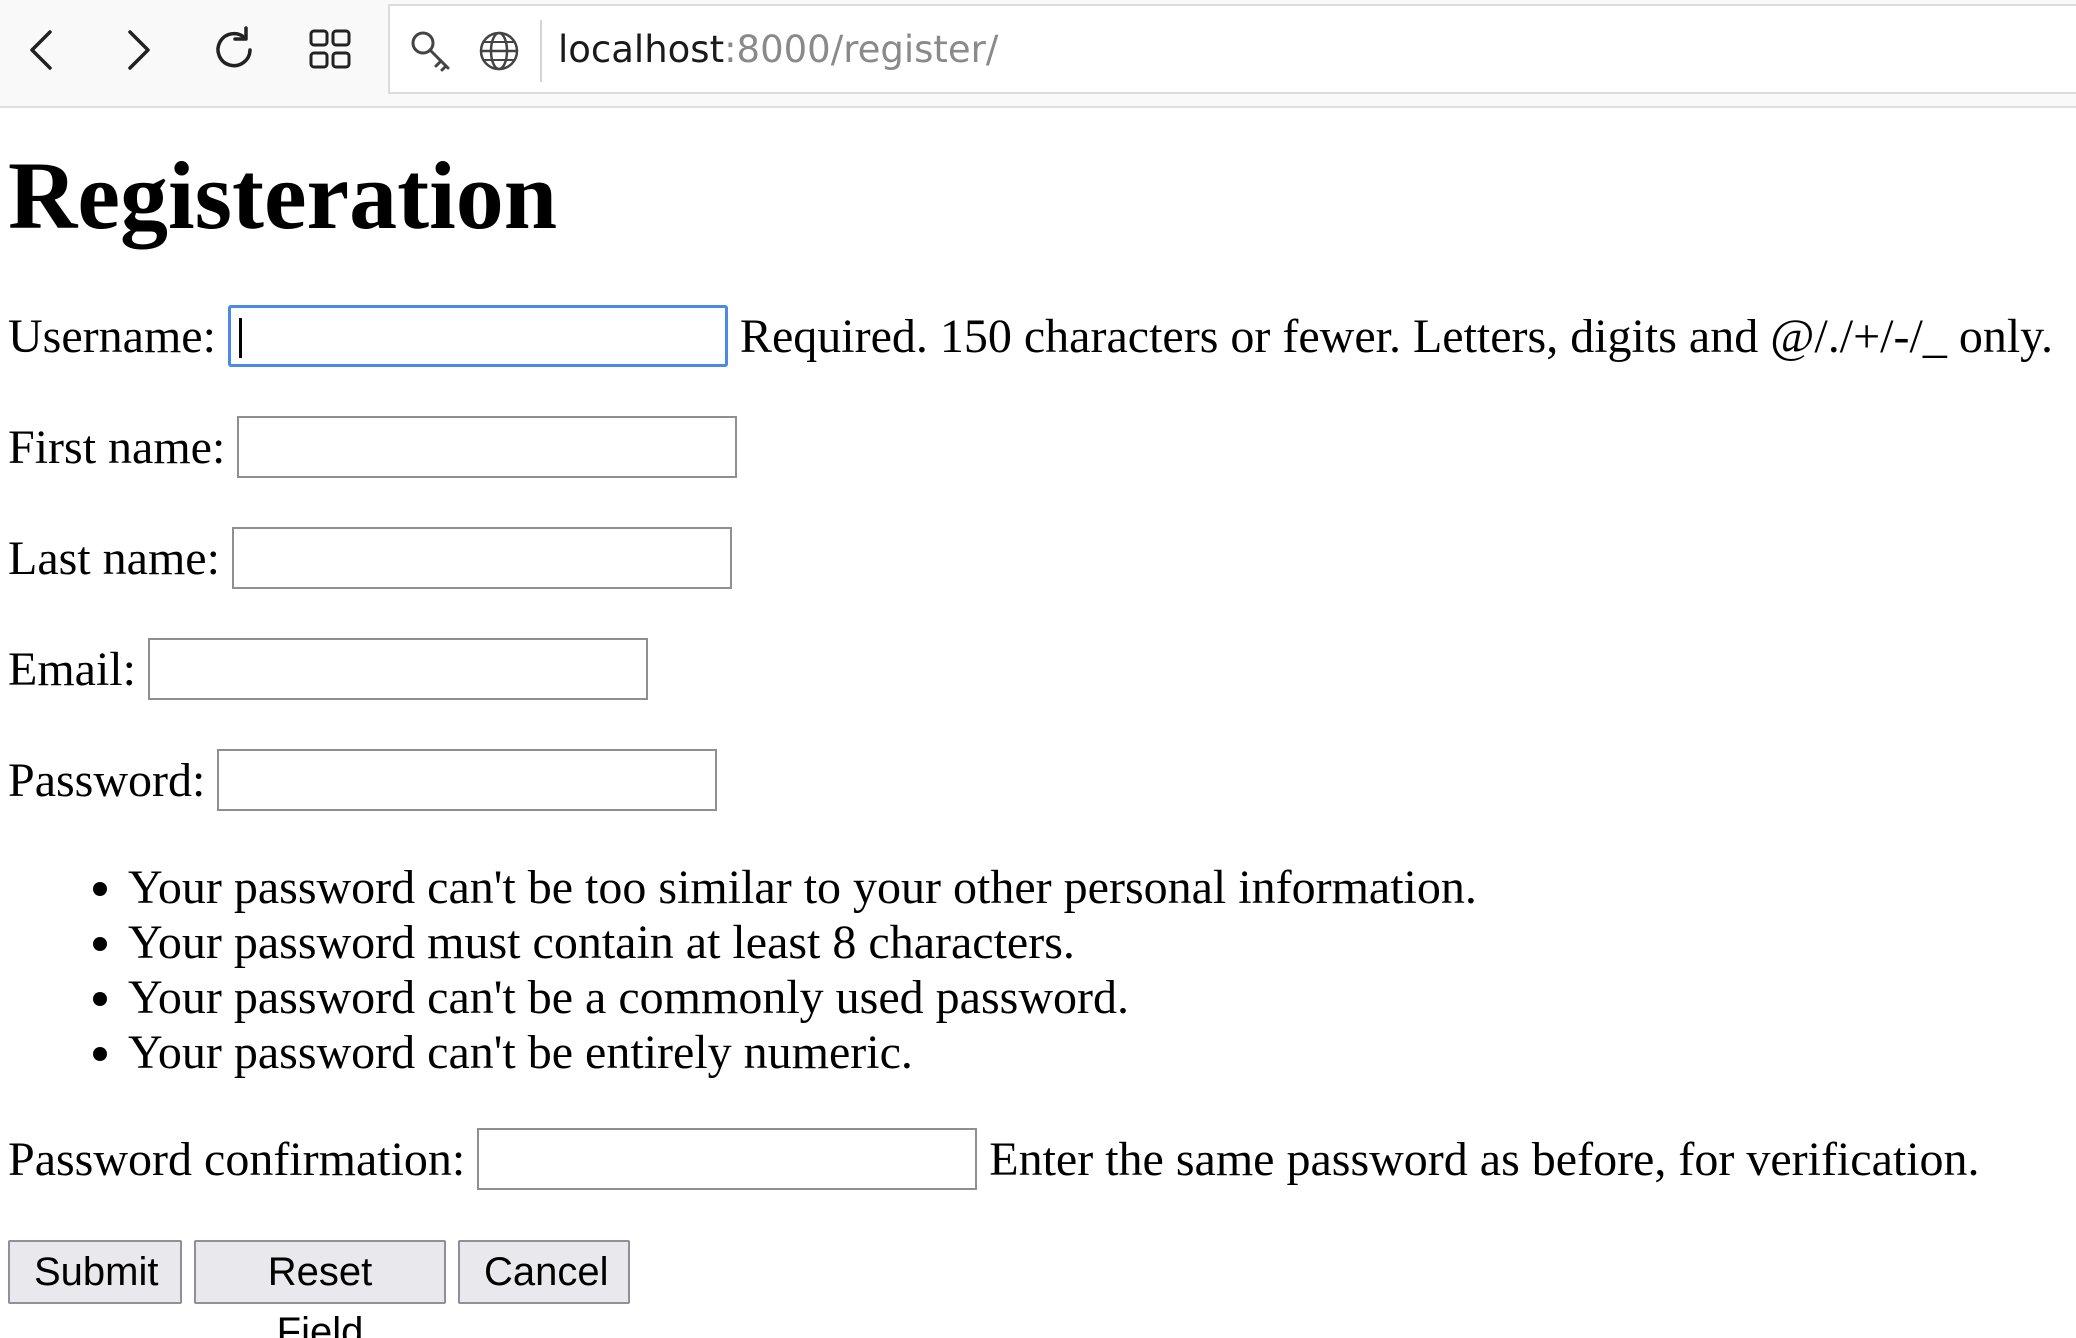 This screenshot has height=1338, width=2076. What do you see at coordinates (727, 1159) in the screenshot?
I see `password-confirmation-input` at bounding box center [727, 1159].